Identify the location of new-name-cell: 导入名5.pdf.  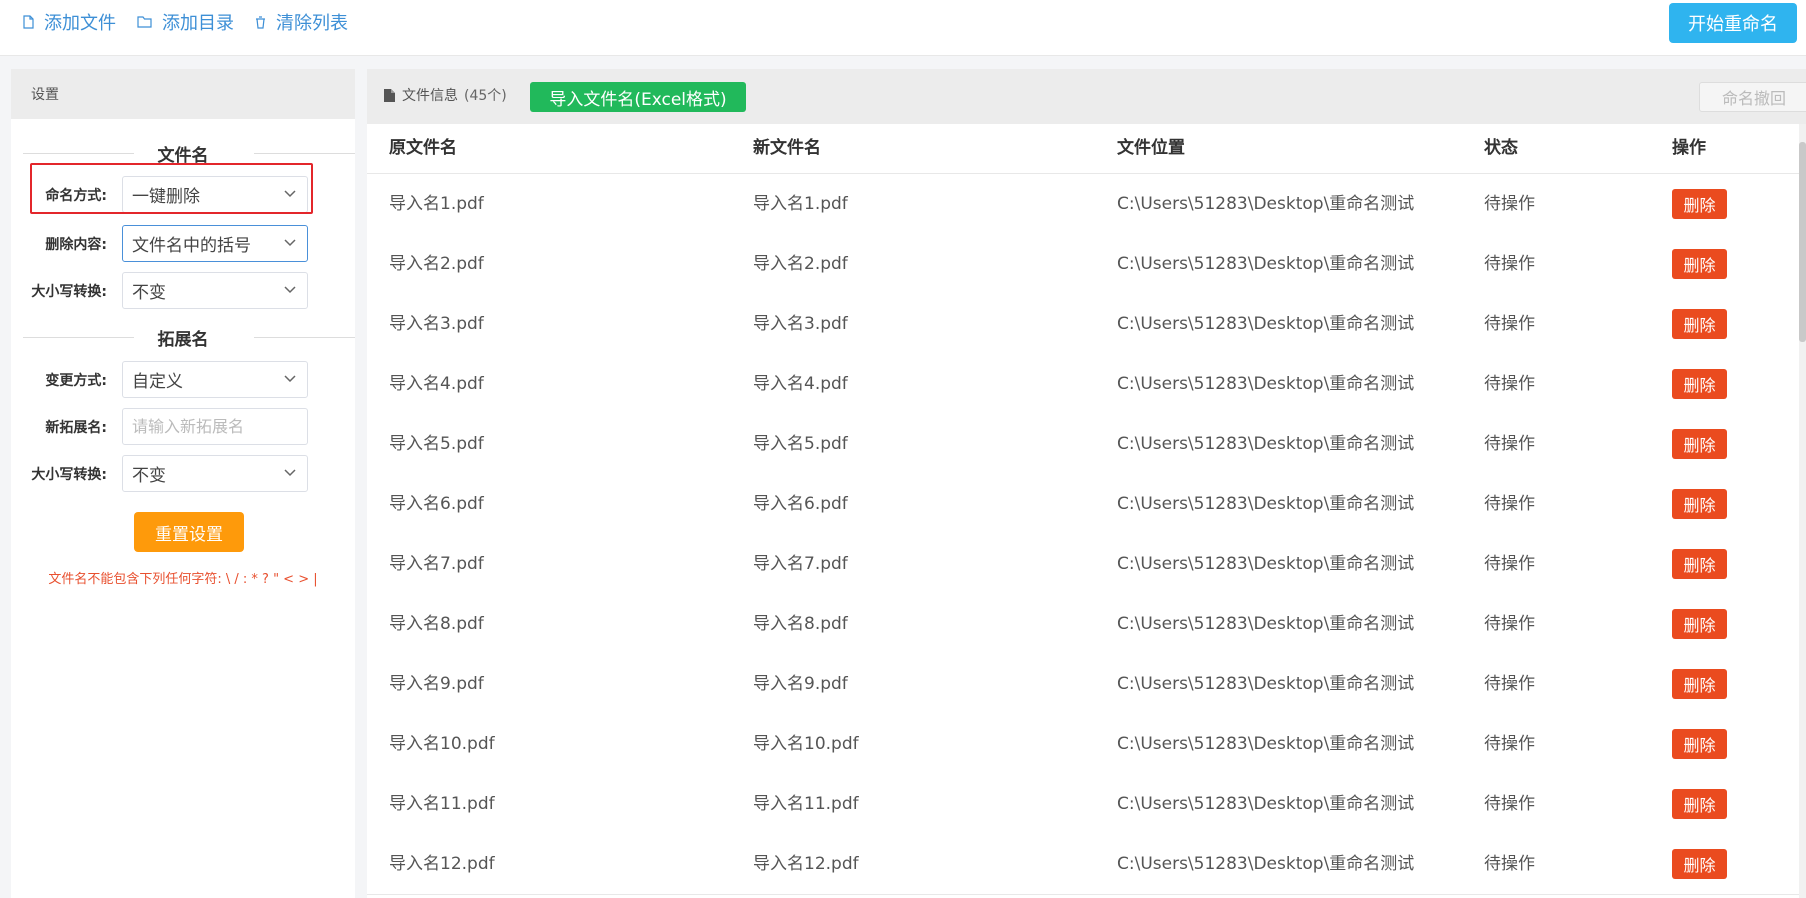
(800, 444).